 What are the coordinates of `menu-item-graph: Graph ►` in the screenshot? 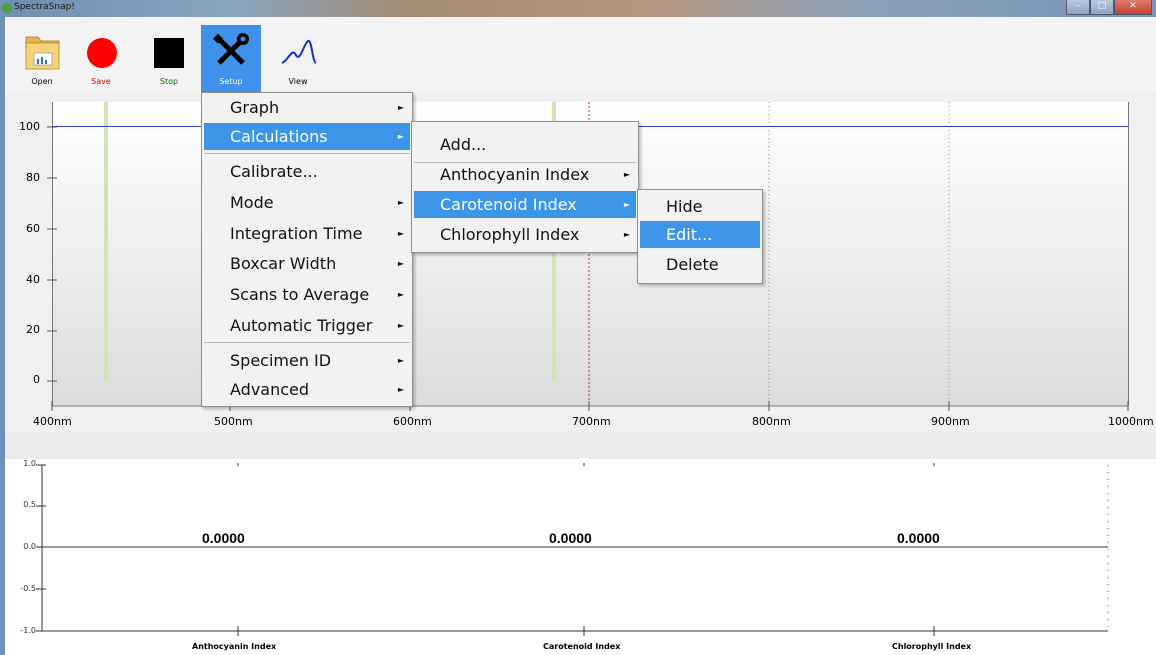 It's located at (307, 107).